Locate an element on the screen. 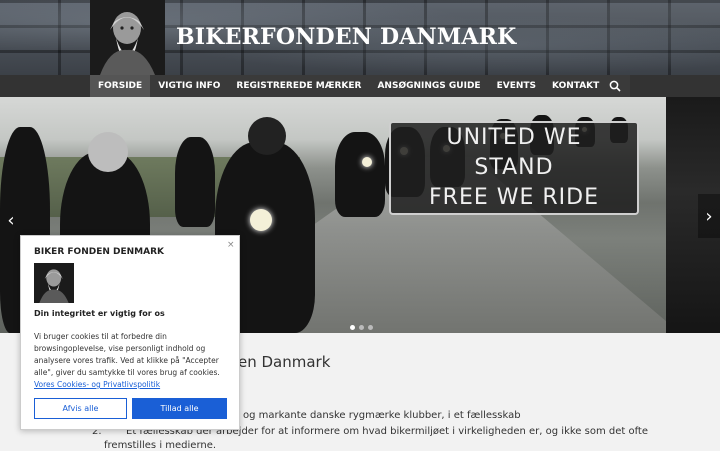 The image size is (720, 451). list-item-2-text-cont: fremstilles i medierne. is located at coordinates (160, 445).